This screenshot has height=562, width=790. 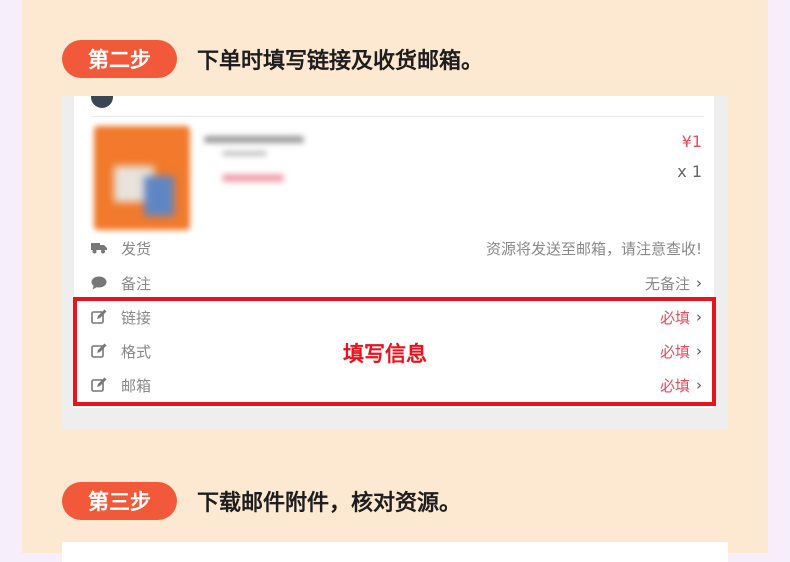 I want to click on step-three-header: 第三步 下载邮件附件，核对资源。, so click(x=261, y=501).